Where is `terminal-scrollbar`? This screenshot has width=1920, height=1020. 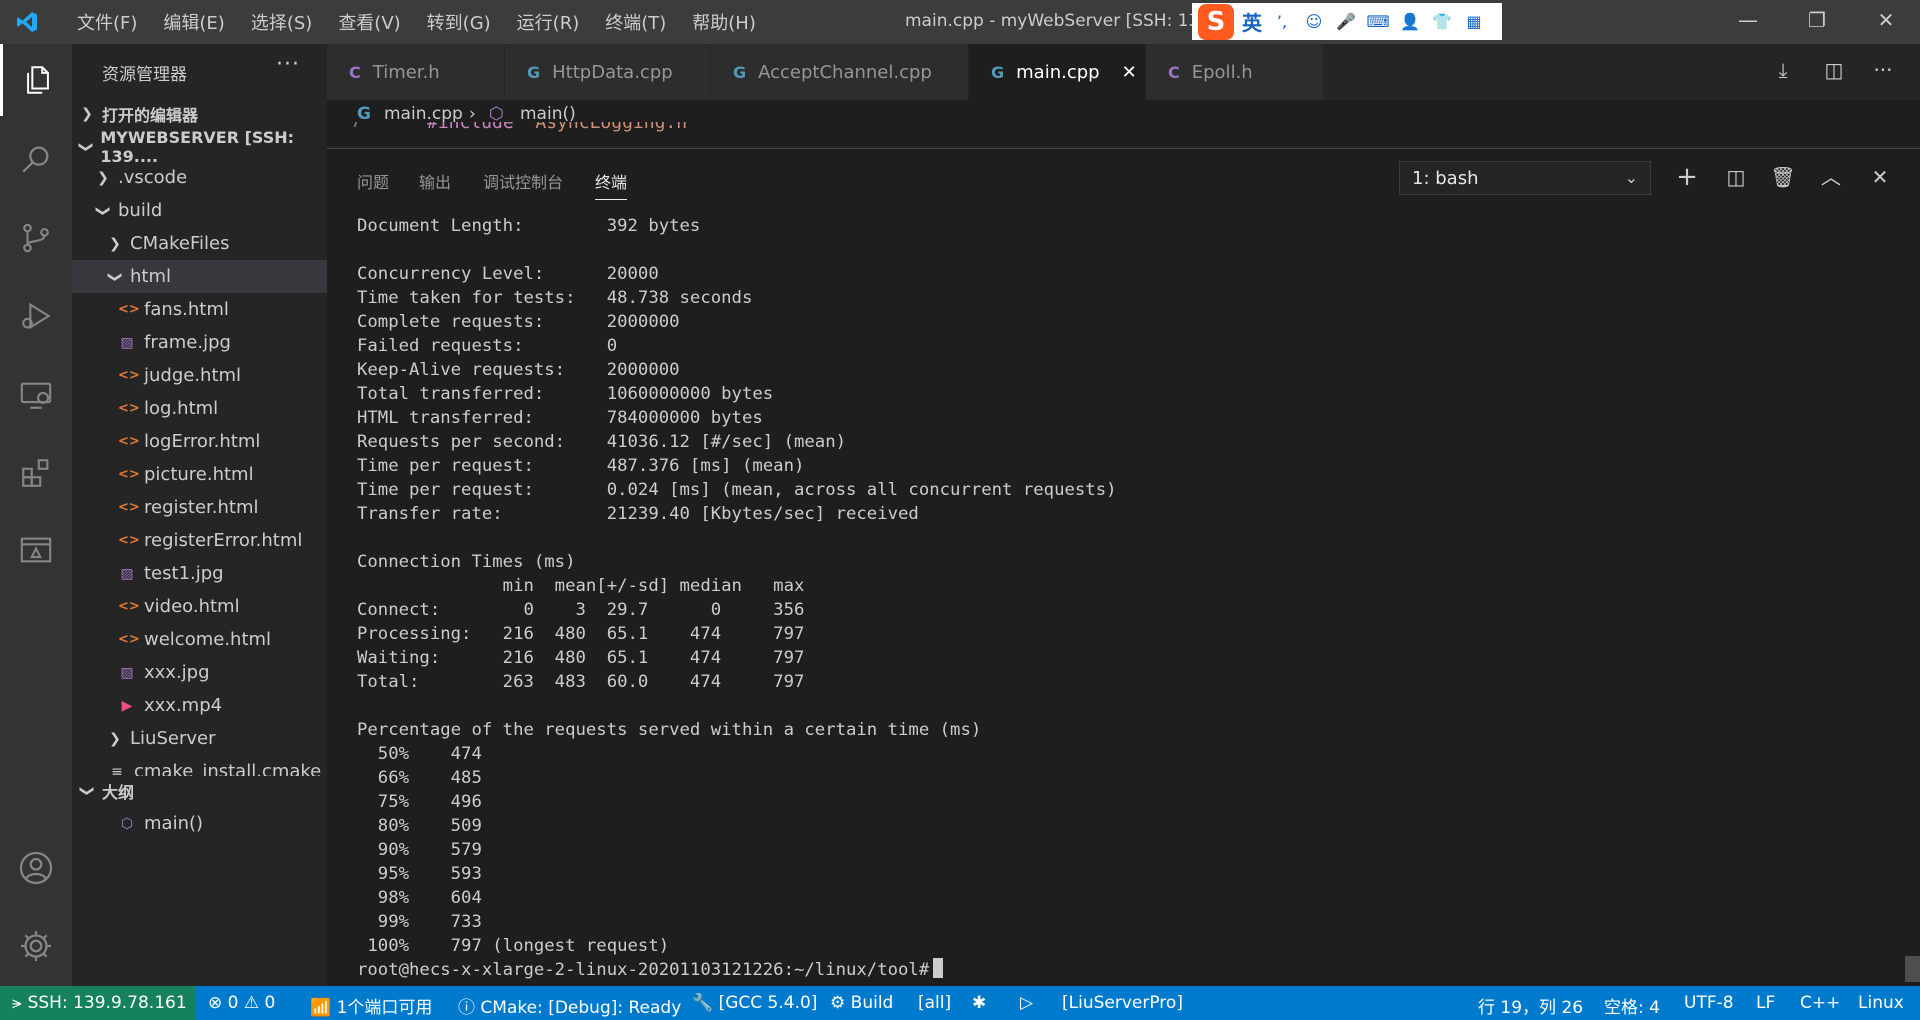
terminal-scrollbar is located at coordinates (1912, 969).